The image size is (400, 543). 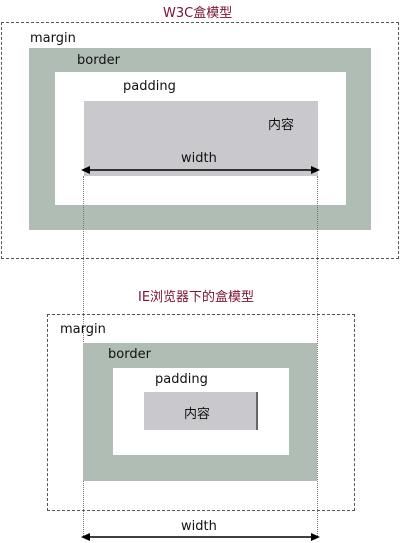 What do you see at coordinates (200, 170) in the screenshot?
I see `w3c-width-arrow` at bounding box center [200, 170].